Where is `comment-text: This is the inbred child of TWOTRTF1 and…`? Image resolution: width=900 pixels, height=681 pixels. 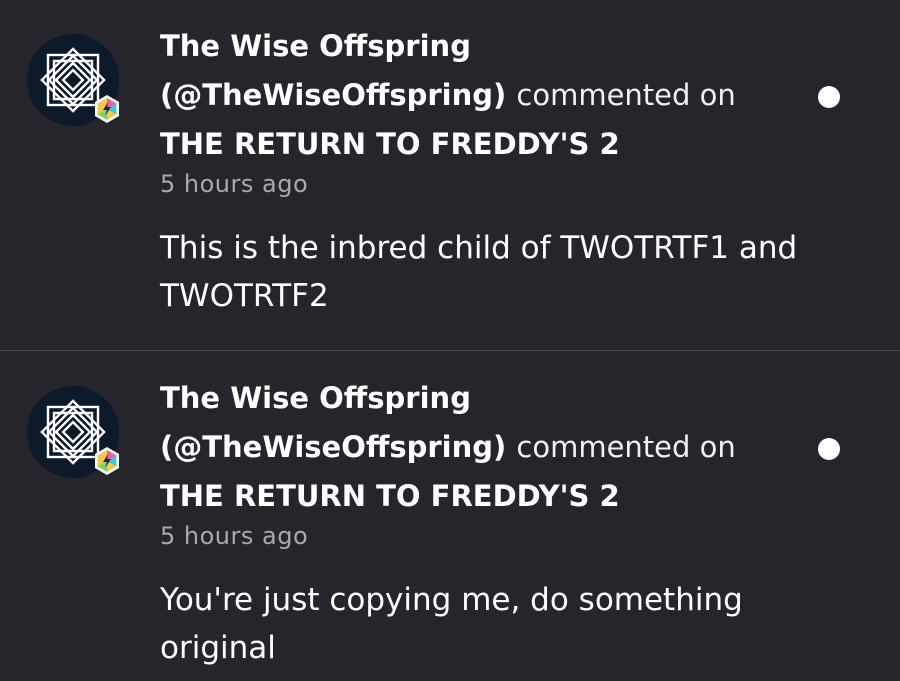
comment-text: This is the inbred child of TWOTRTF1 and… is located at coordinates (479, 272).